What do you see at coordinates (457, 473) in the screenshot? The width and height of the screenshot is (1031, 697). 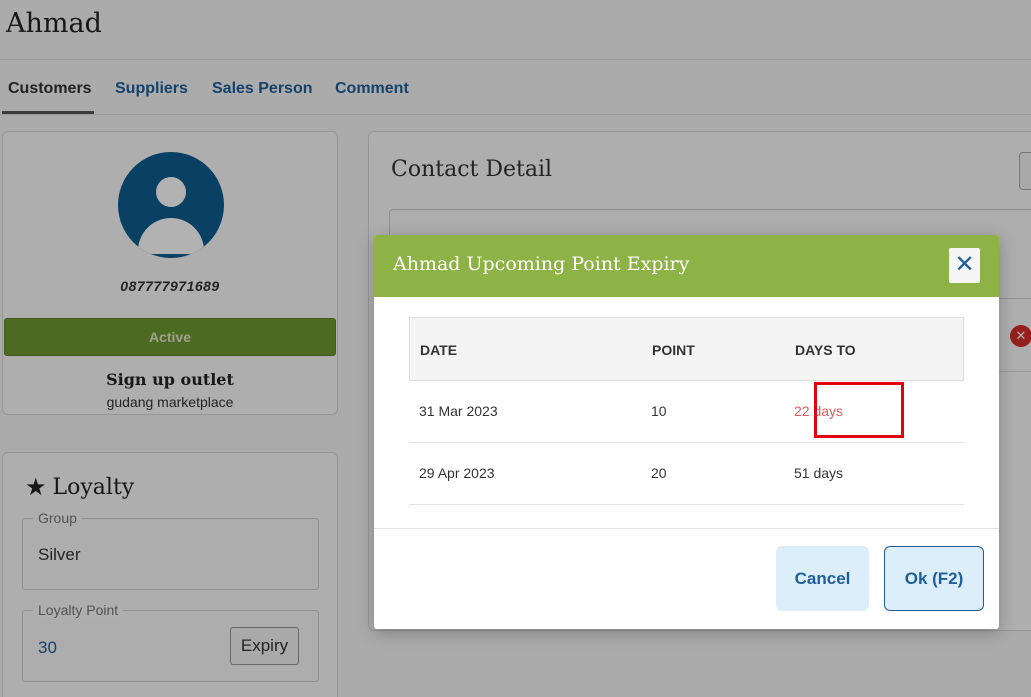 I see `row-date: 29 Apr 2023` at bounding box center [457, 473].